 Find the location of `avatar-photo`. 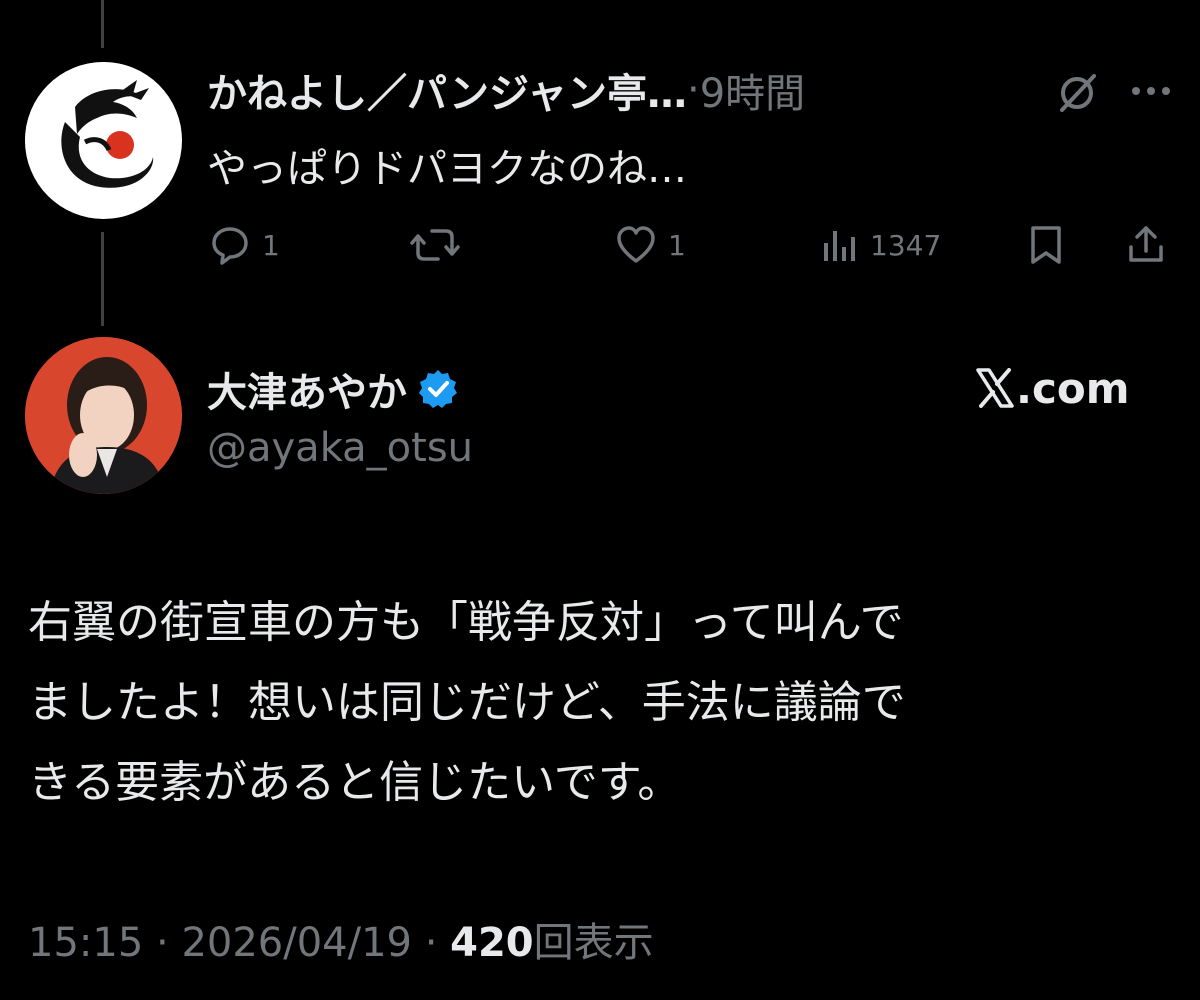

avatar-photo is located at coordinates (103, 415).